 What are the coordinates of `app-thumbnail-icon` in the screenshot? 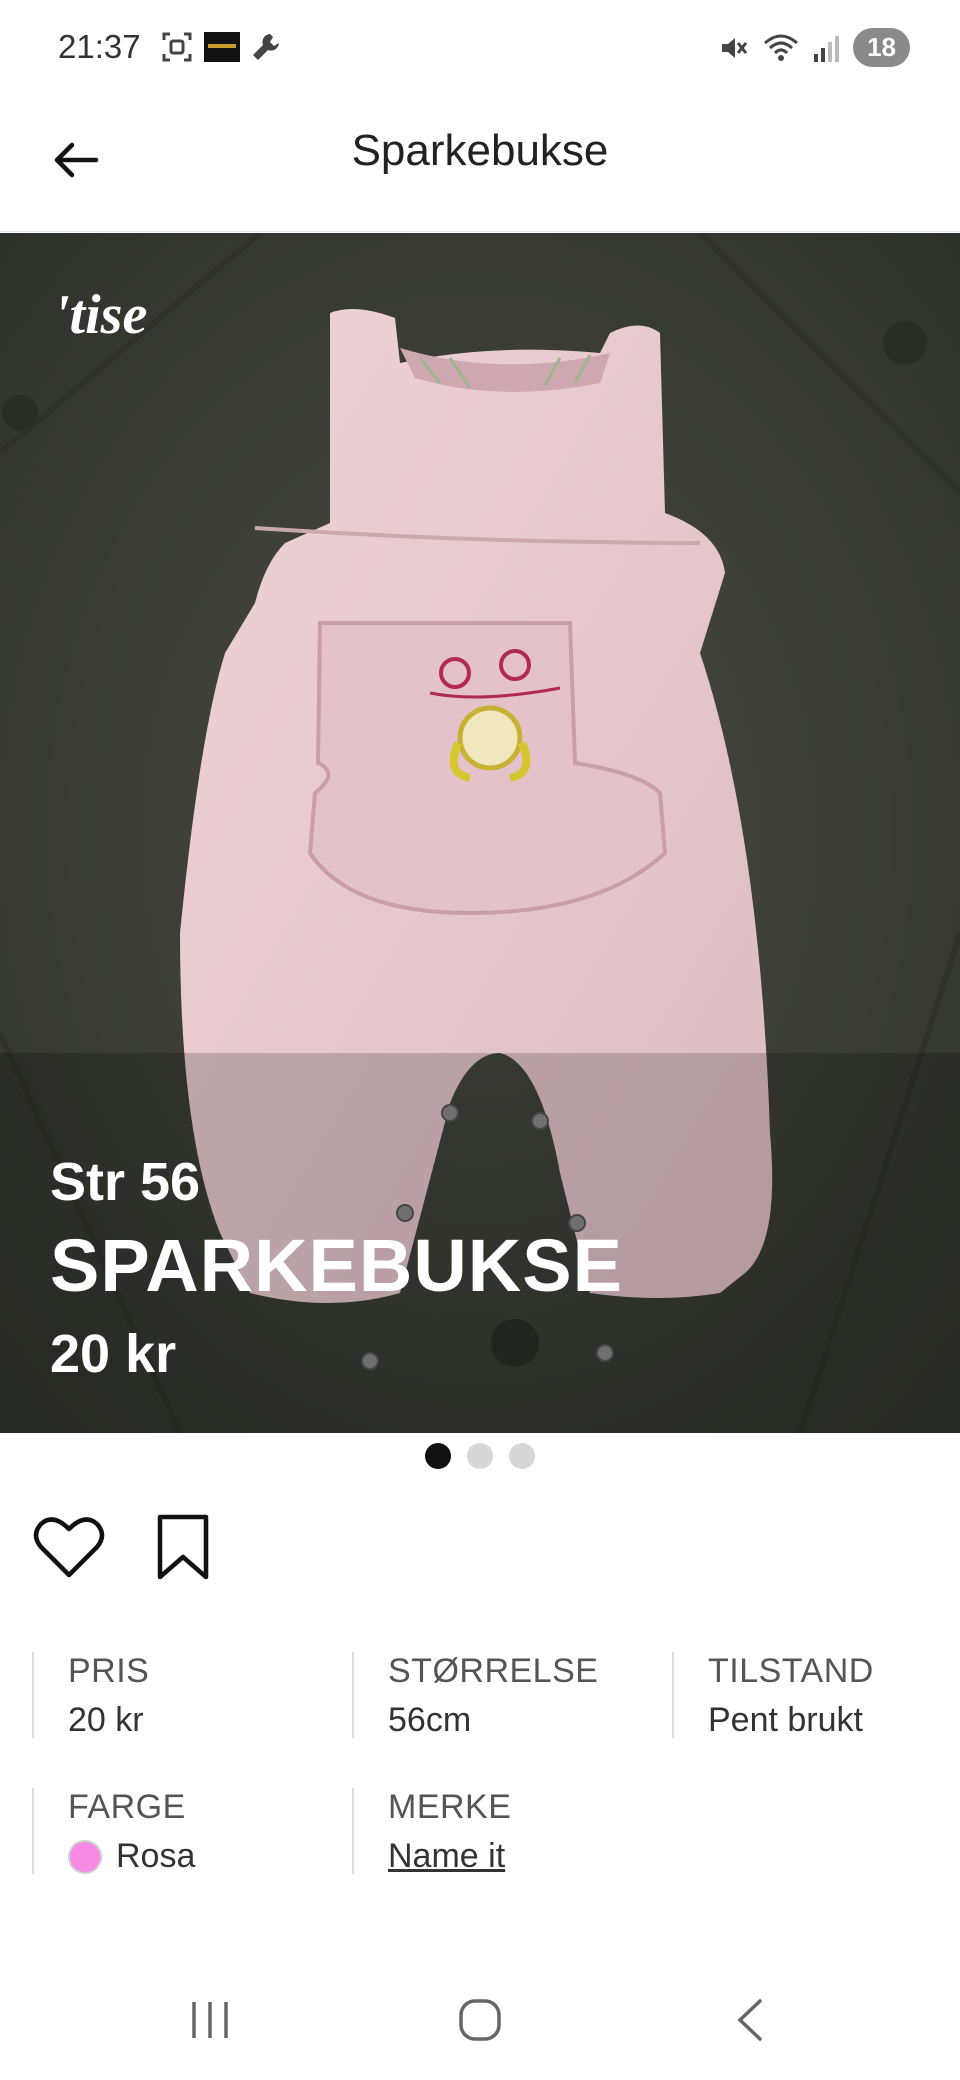 It's located at (222, 47).